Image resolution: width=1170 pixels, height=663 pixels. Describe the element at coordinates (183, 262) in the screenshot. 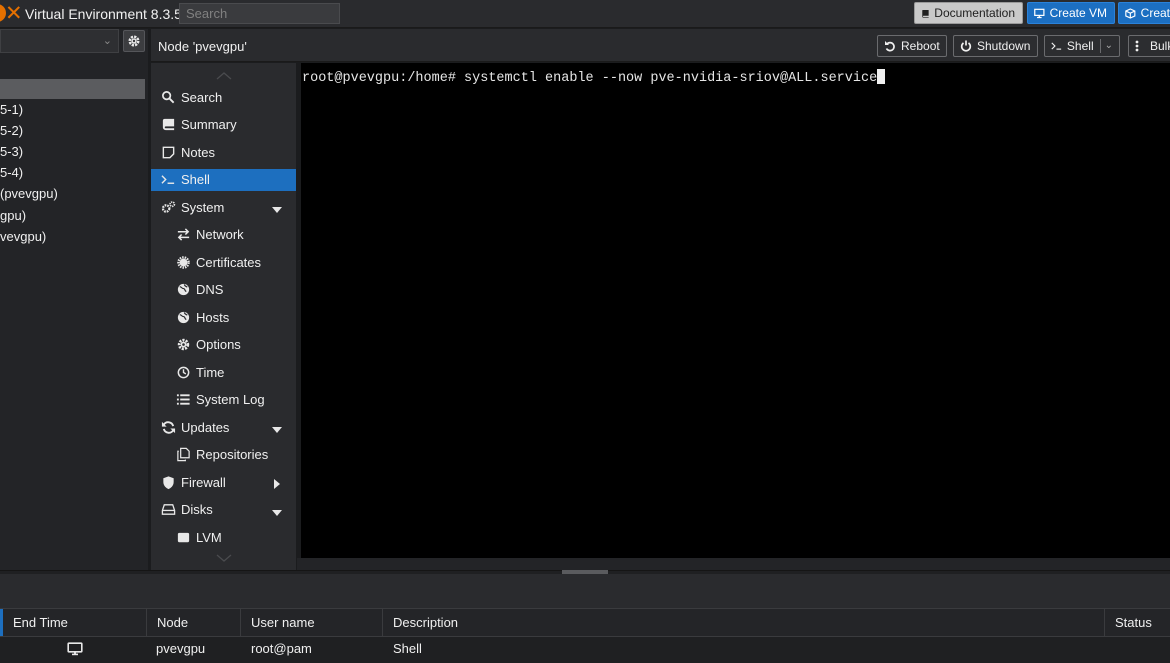

I see `certificate-icon` at that location.